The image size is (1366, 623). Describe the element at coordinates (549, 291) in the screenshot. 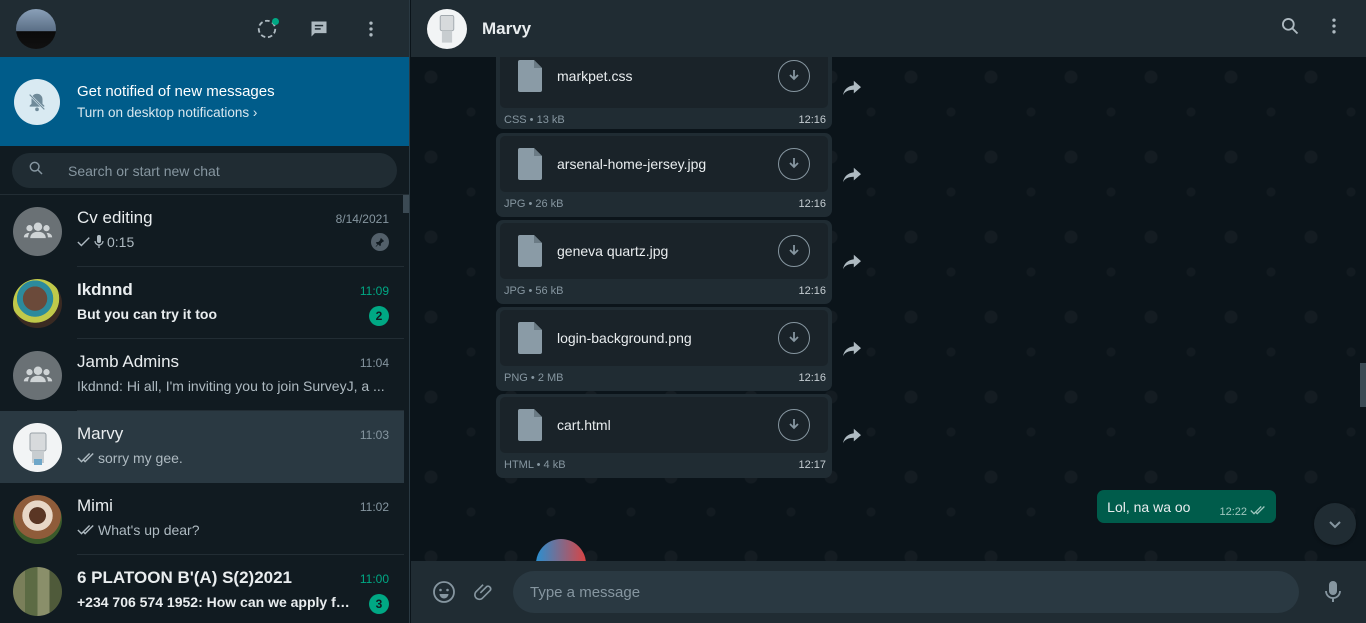

I see `file-size: 56 kB` at that location.